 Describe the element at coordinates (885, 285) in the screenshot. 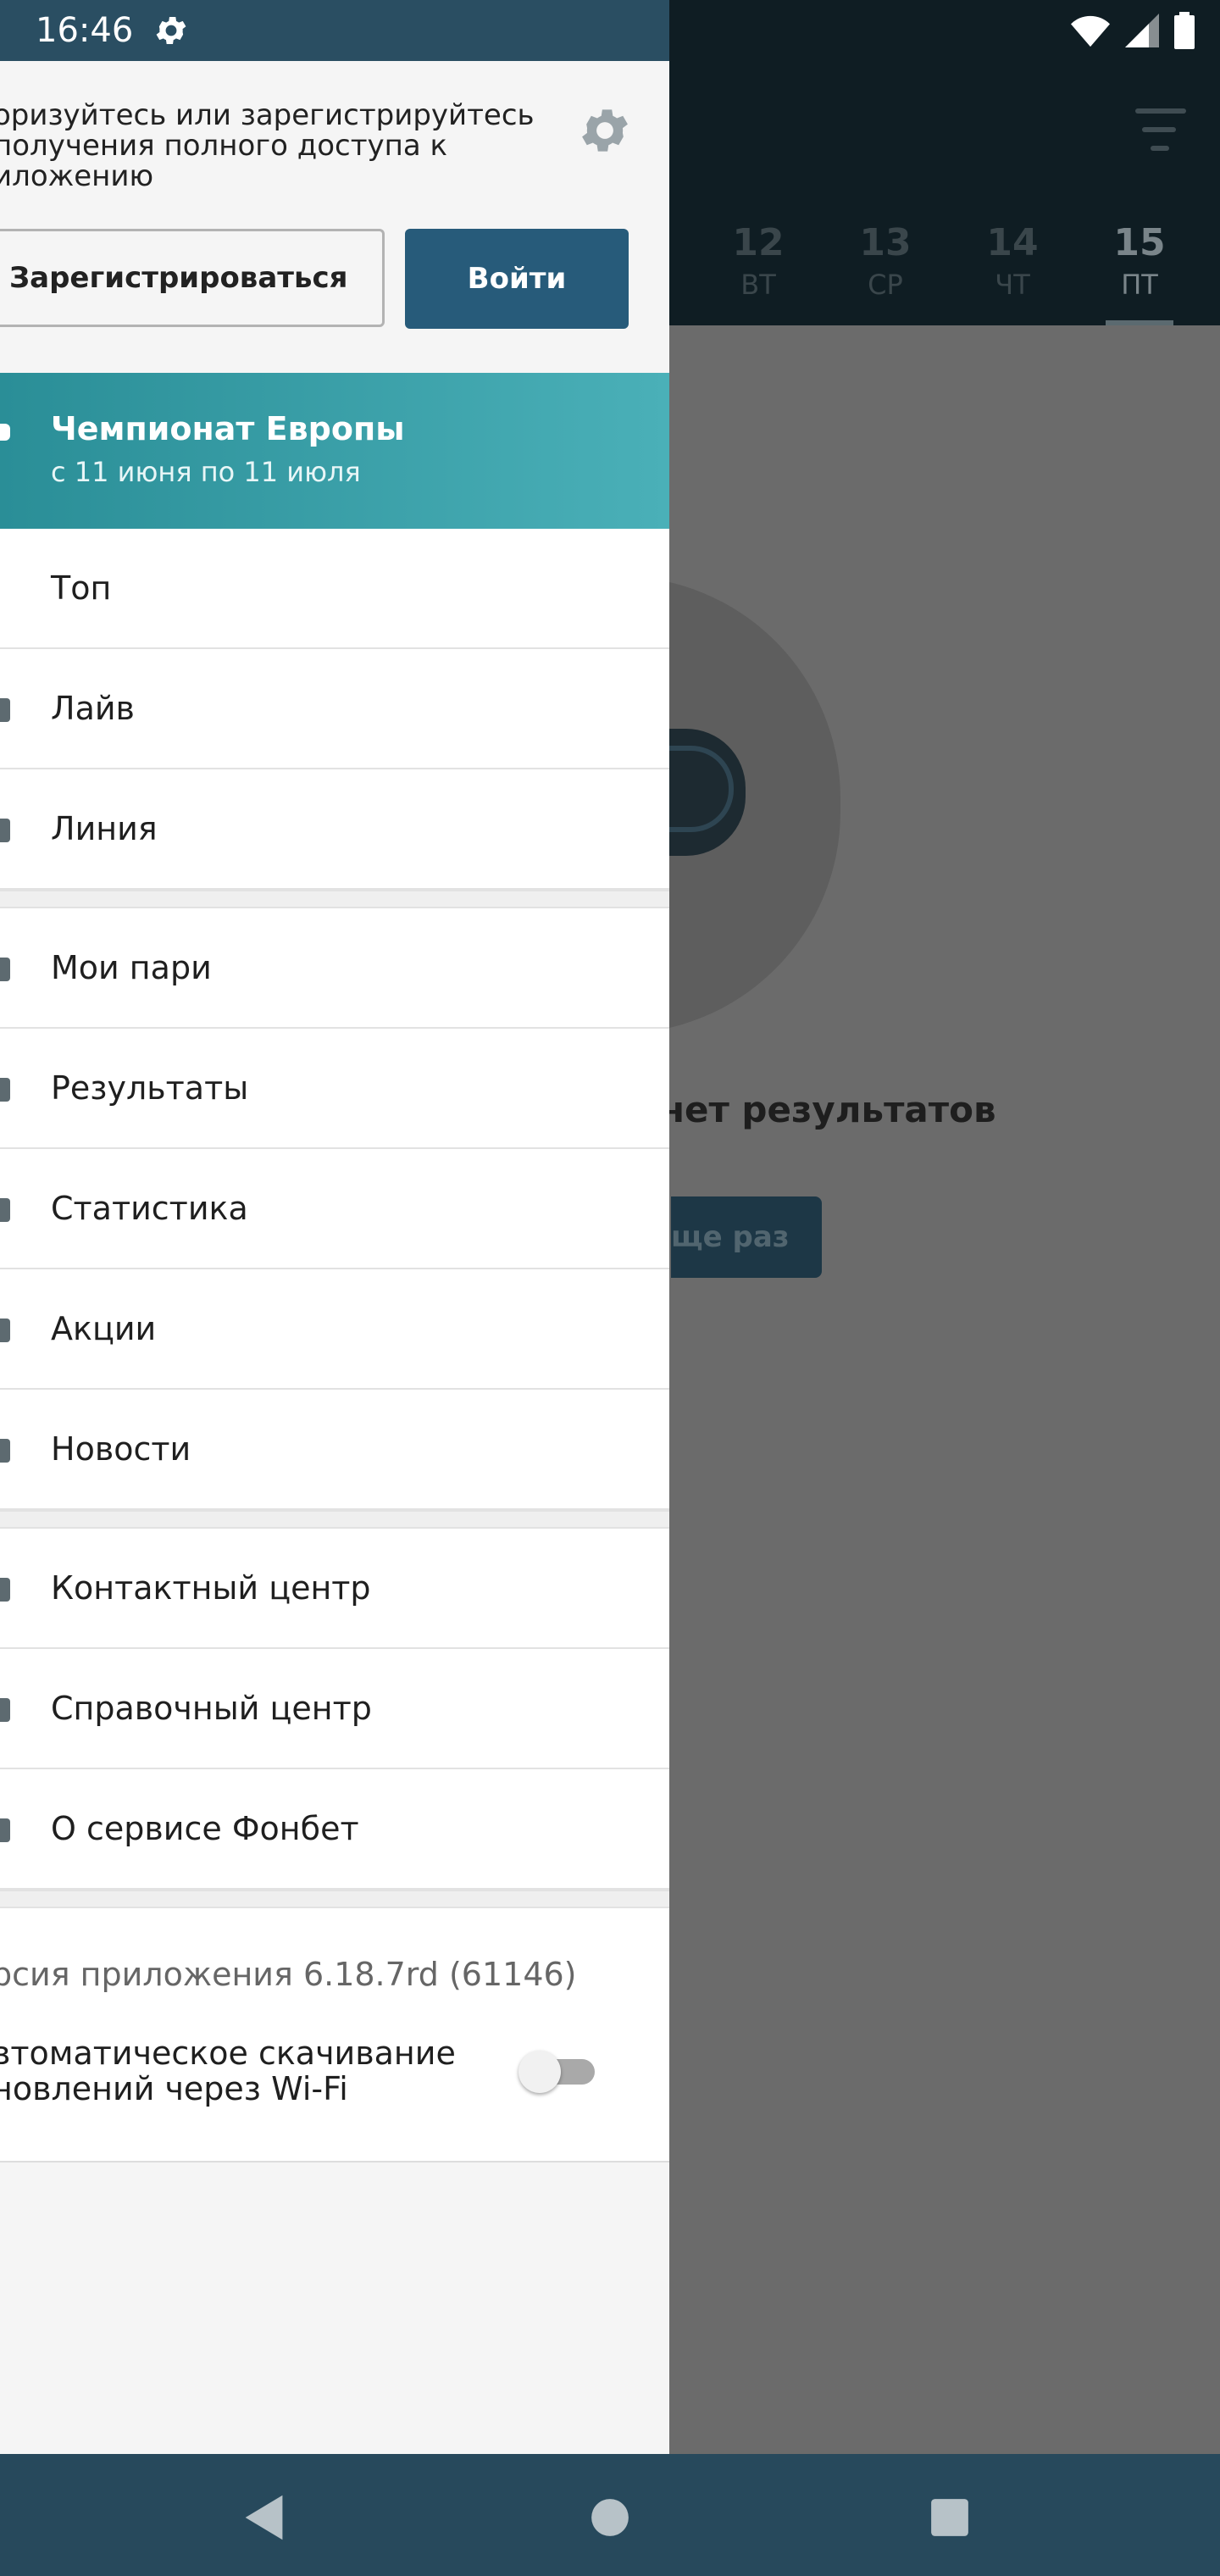

I see `date-dow: СР` at that location.